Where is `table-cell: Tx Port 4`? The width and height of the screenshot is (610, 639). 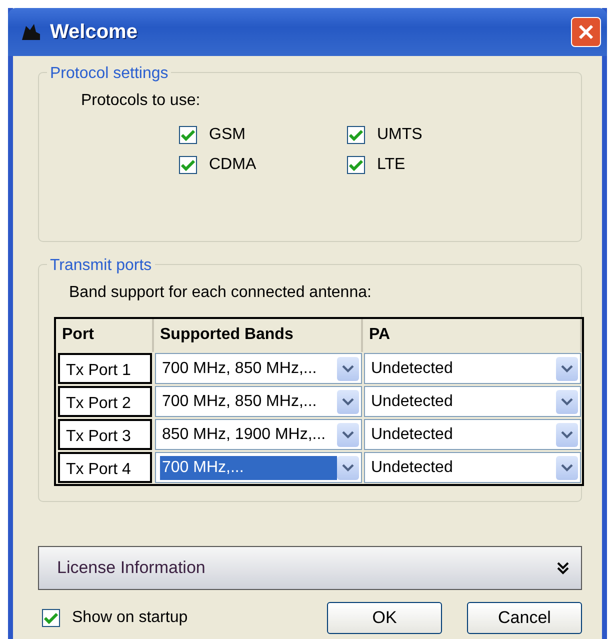
table-cell: Tx Port 4 is located at coordinates (105, 467).